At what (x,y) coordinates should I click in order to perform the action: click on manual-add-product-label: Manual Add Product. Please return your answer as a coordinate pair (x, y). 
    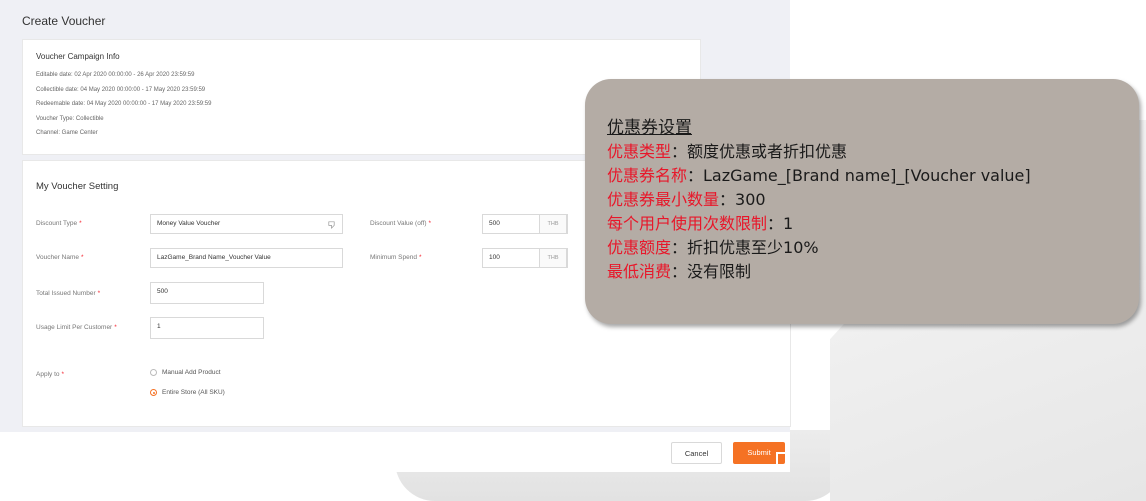
    Looking at the image, I should click on (191, 372).